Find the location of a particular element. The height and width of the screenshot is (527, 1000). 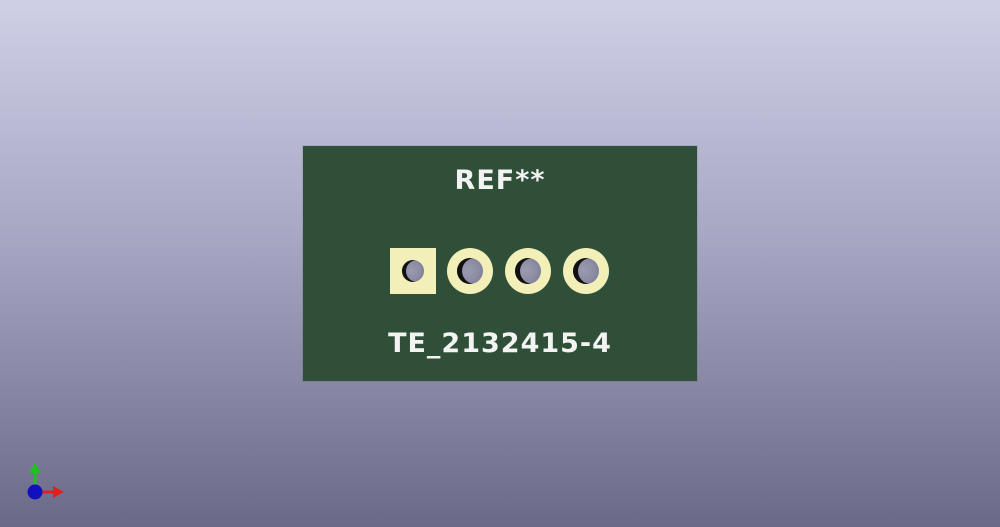

axes-orientation-icon is located at coordinates (45, 481).